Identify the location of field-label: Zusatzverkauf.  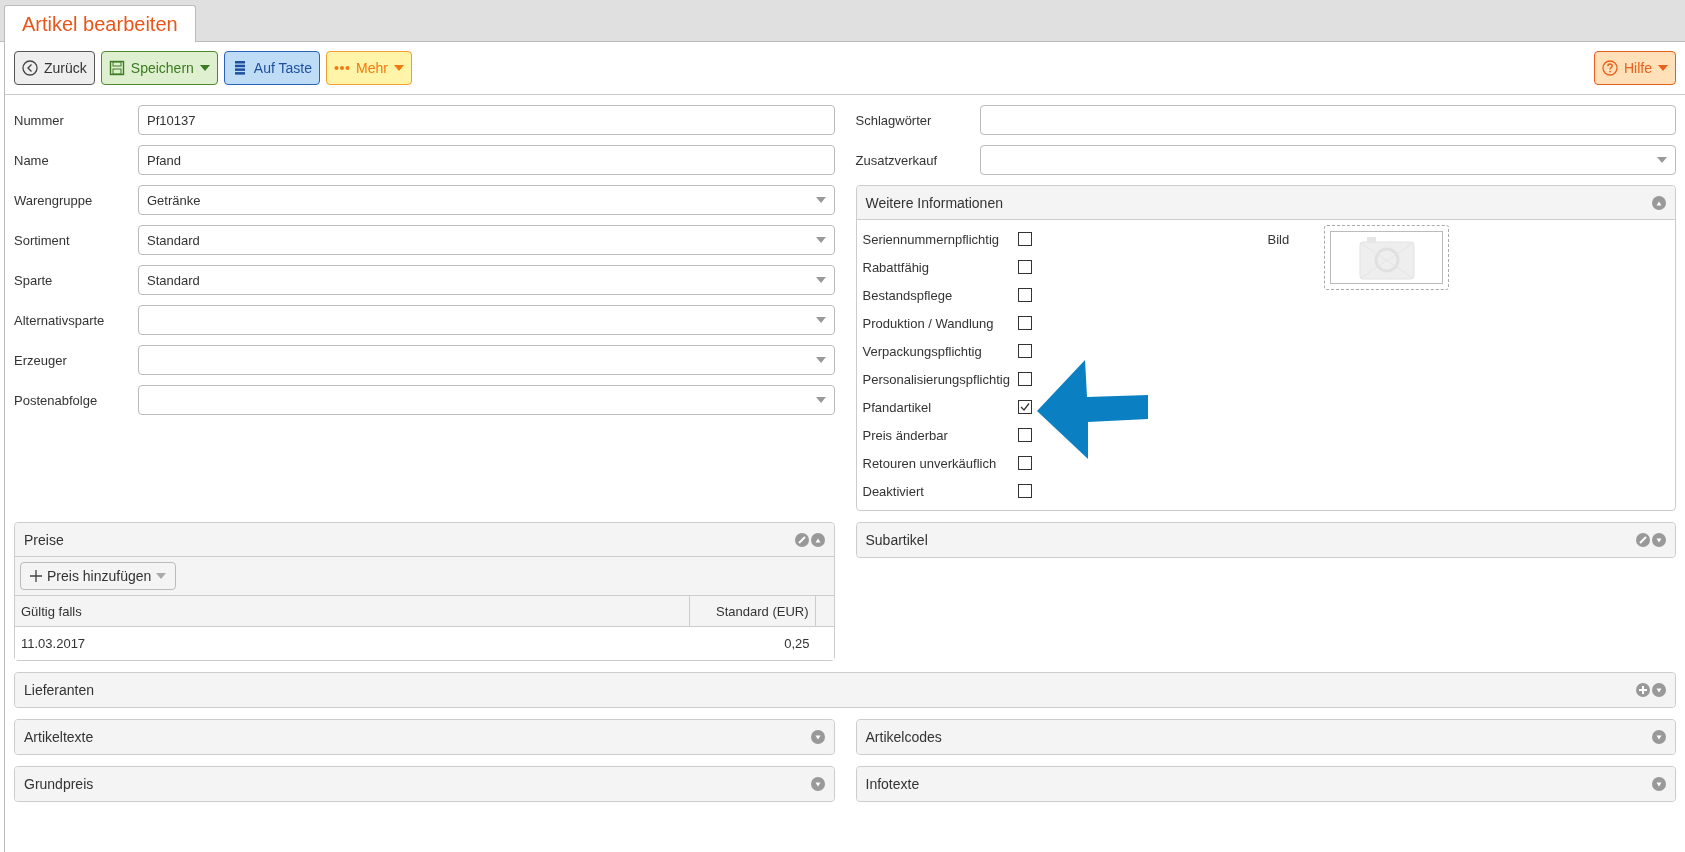
(897, 160).